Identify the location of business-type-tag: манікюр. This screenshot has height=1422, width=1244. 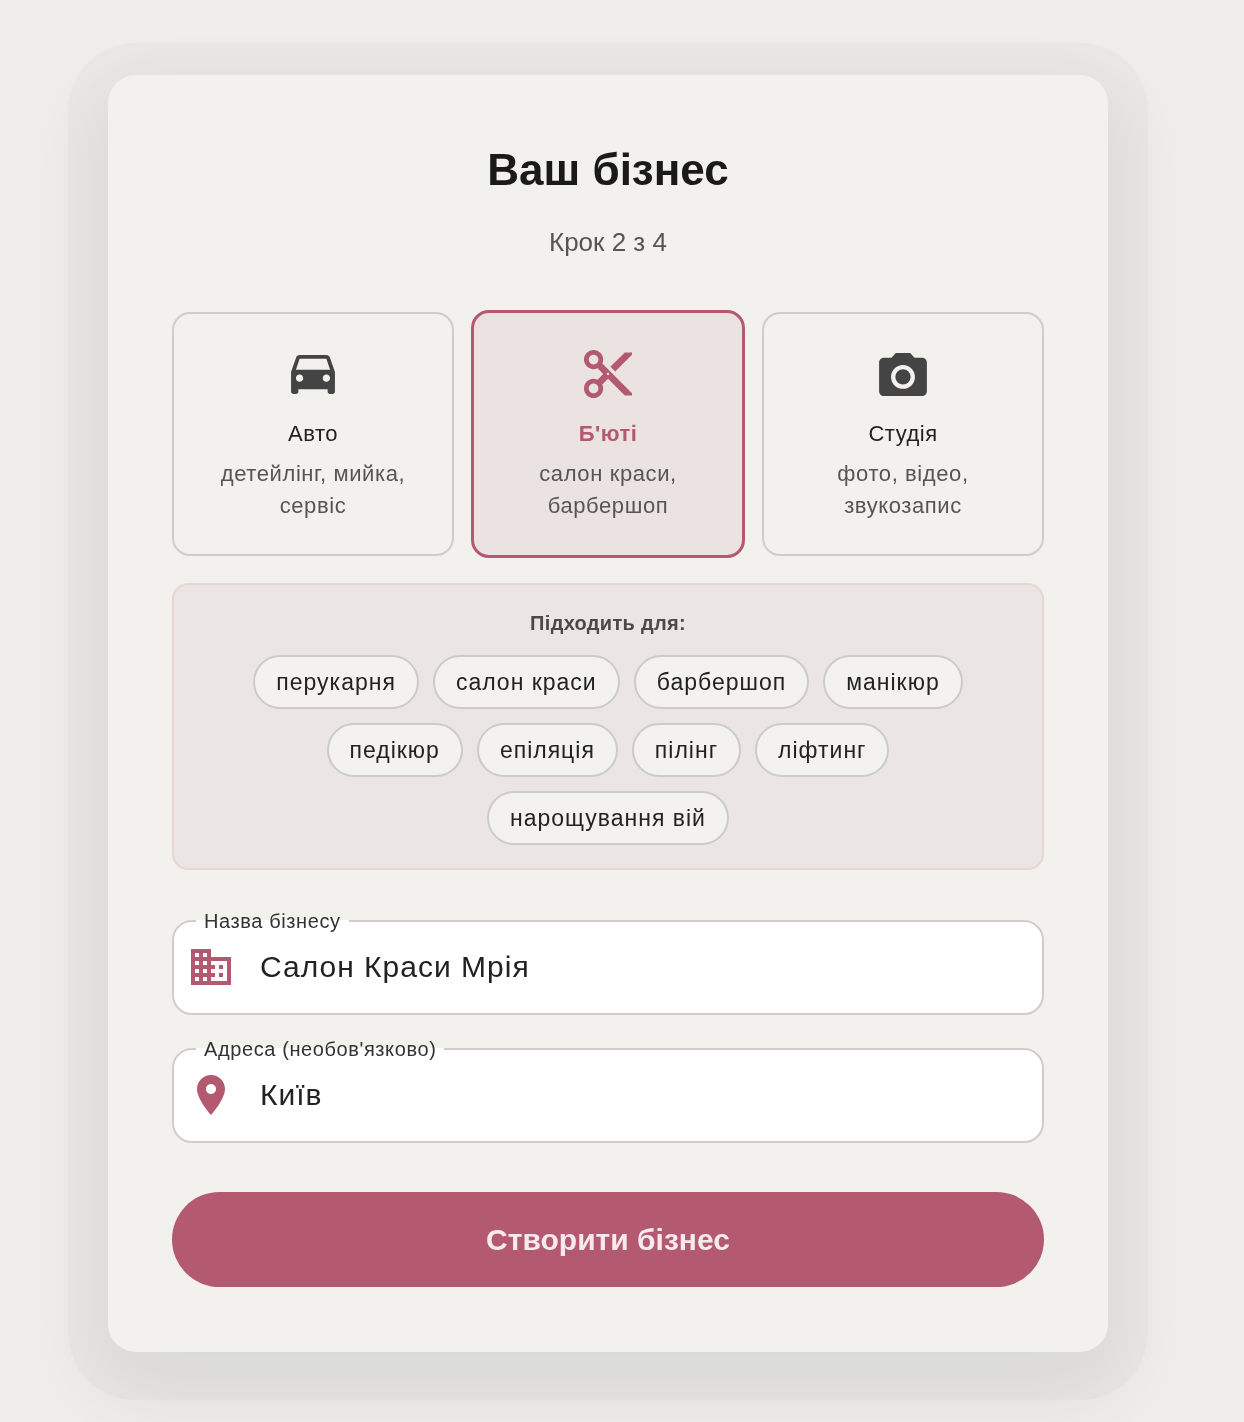
(893, 682).